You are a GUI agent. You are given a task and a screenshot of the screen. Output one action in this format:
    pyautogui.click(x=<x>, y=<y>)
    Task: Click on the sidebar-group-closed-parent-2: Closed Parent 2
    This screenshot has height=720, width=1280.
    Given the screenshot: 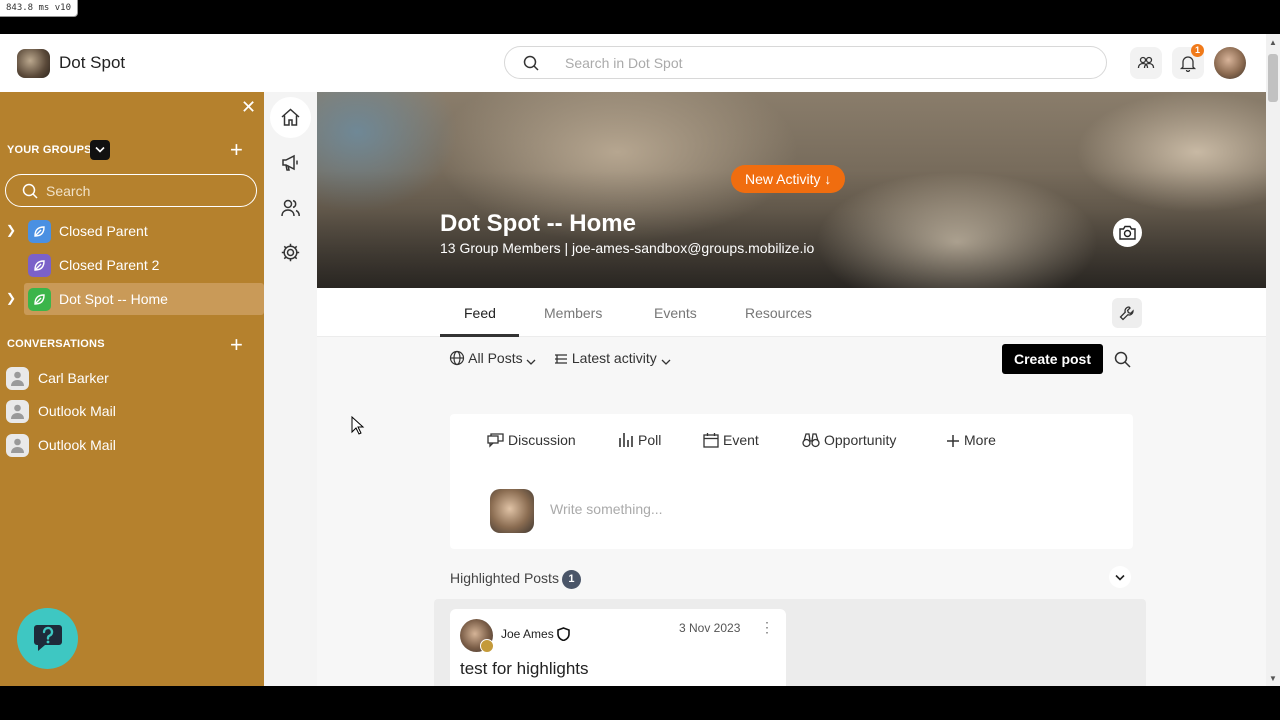 What is the action you would take?
    pyautogui.click(x=132, y=265)
    